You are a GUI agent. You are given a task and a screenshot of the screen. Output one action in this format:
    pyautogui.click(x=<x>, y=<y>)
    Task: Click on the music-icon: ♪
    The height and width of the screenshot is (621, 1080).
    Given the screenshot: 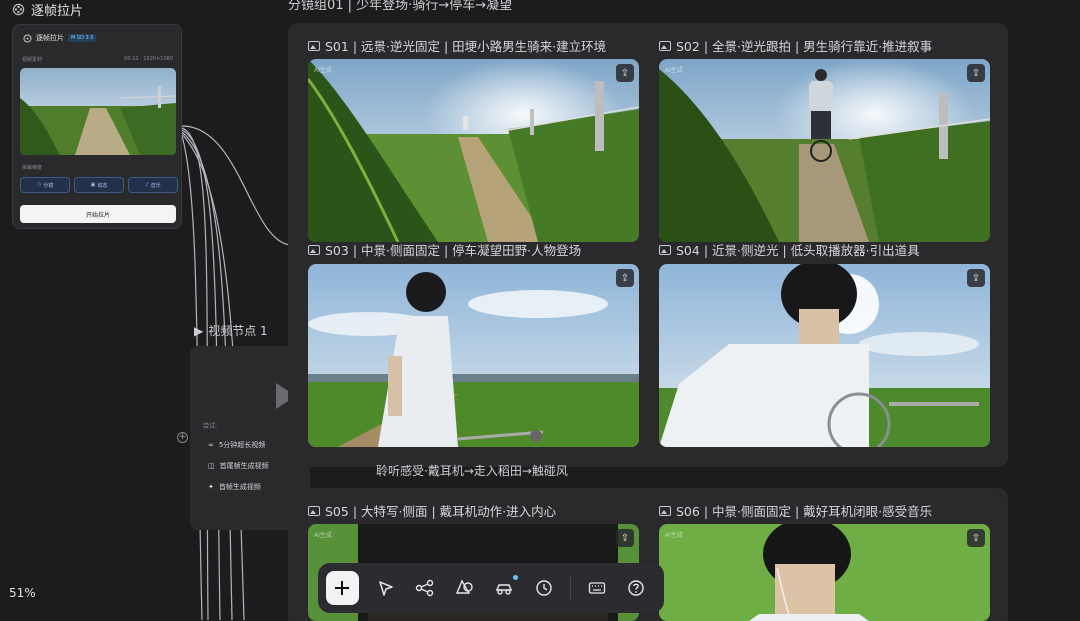 What is the action you would take?
    pyautogui.click(x=147, y=185)
    